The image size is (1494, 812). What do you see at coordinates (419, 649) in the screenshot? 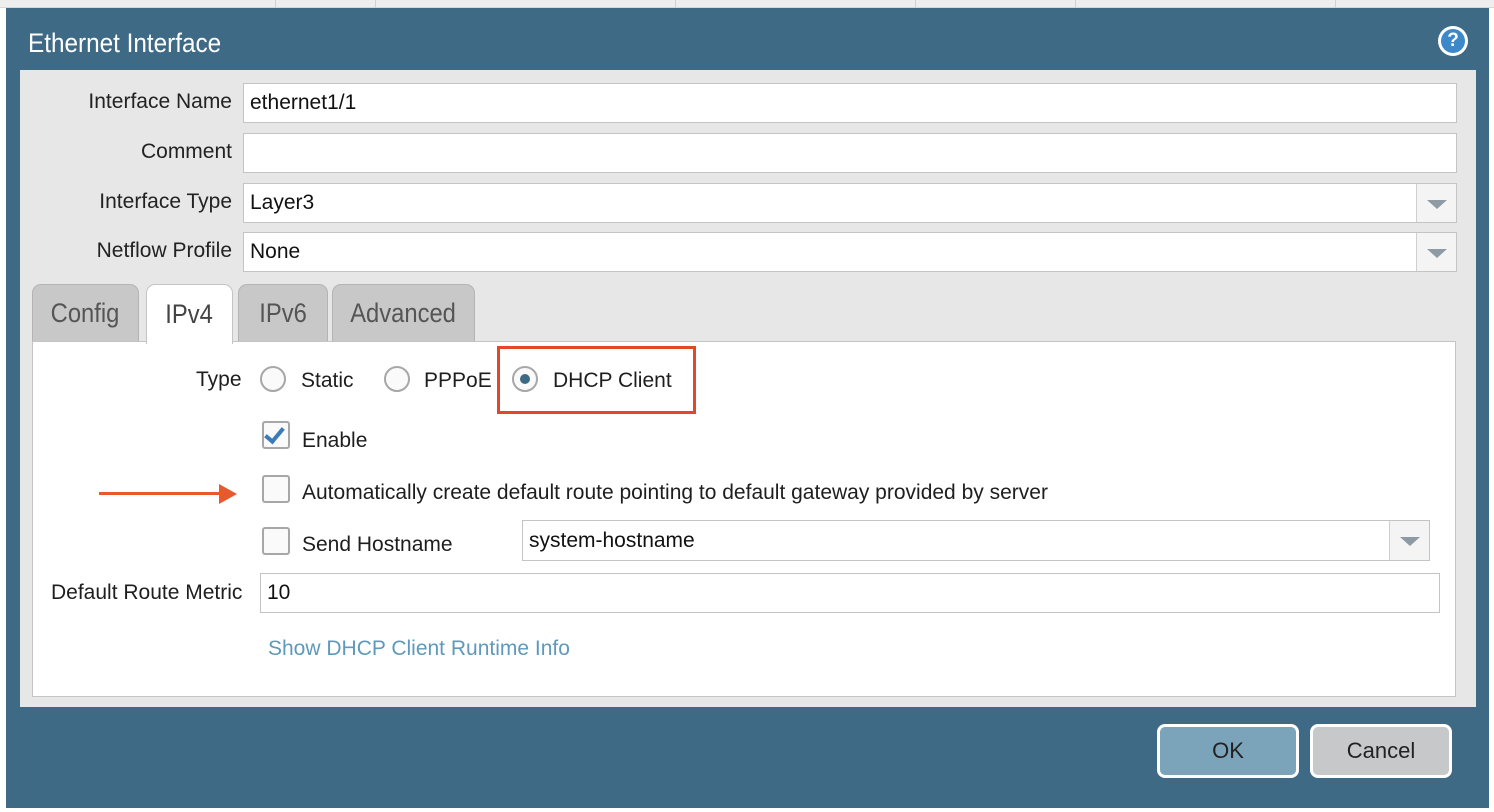
I see `show-dhcp-runtime-info-link: Show DHCP Client Runtime Info` at bounding box center [419, 649].